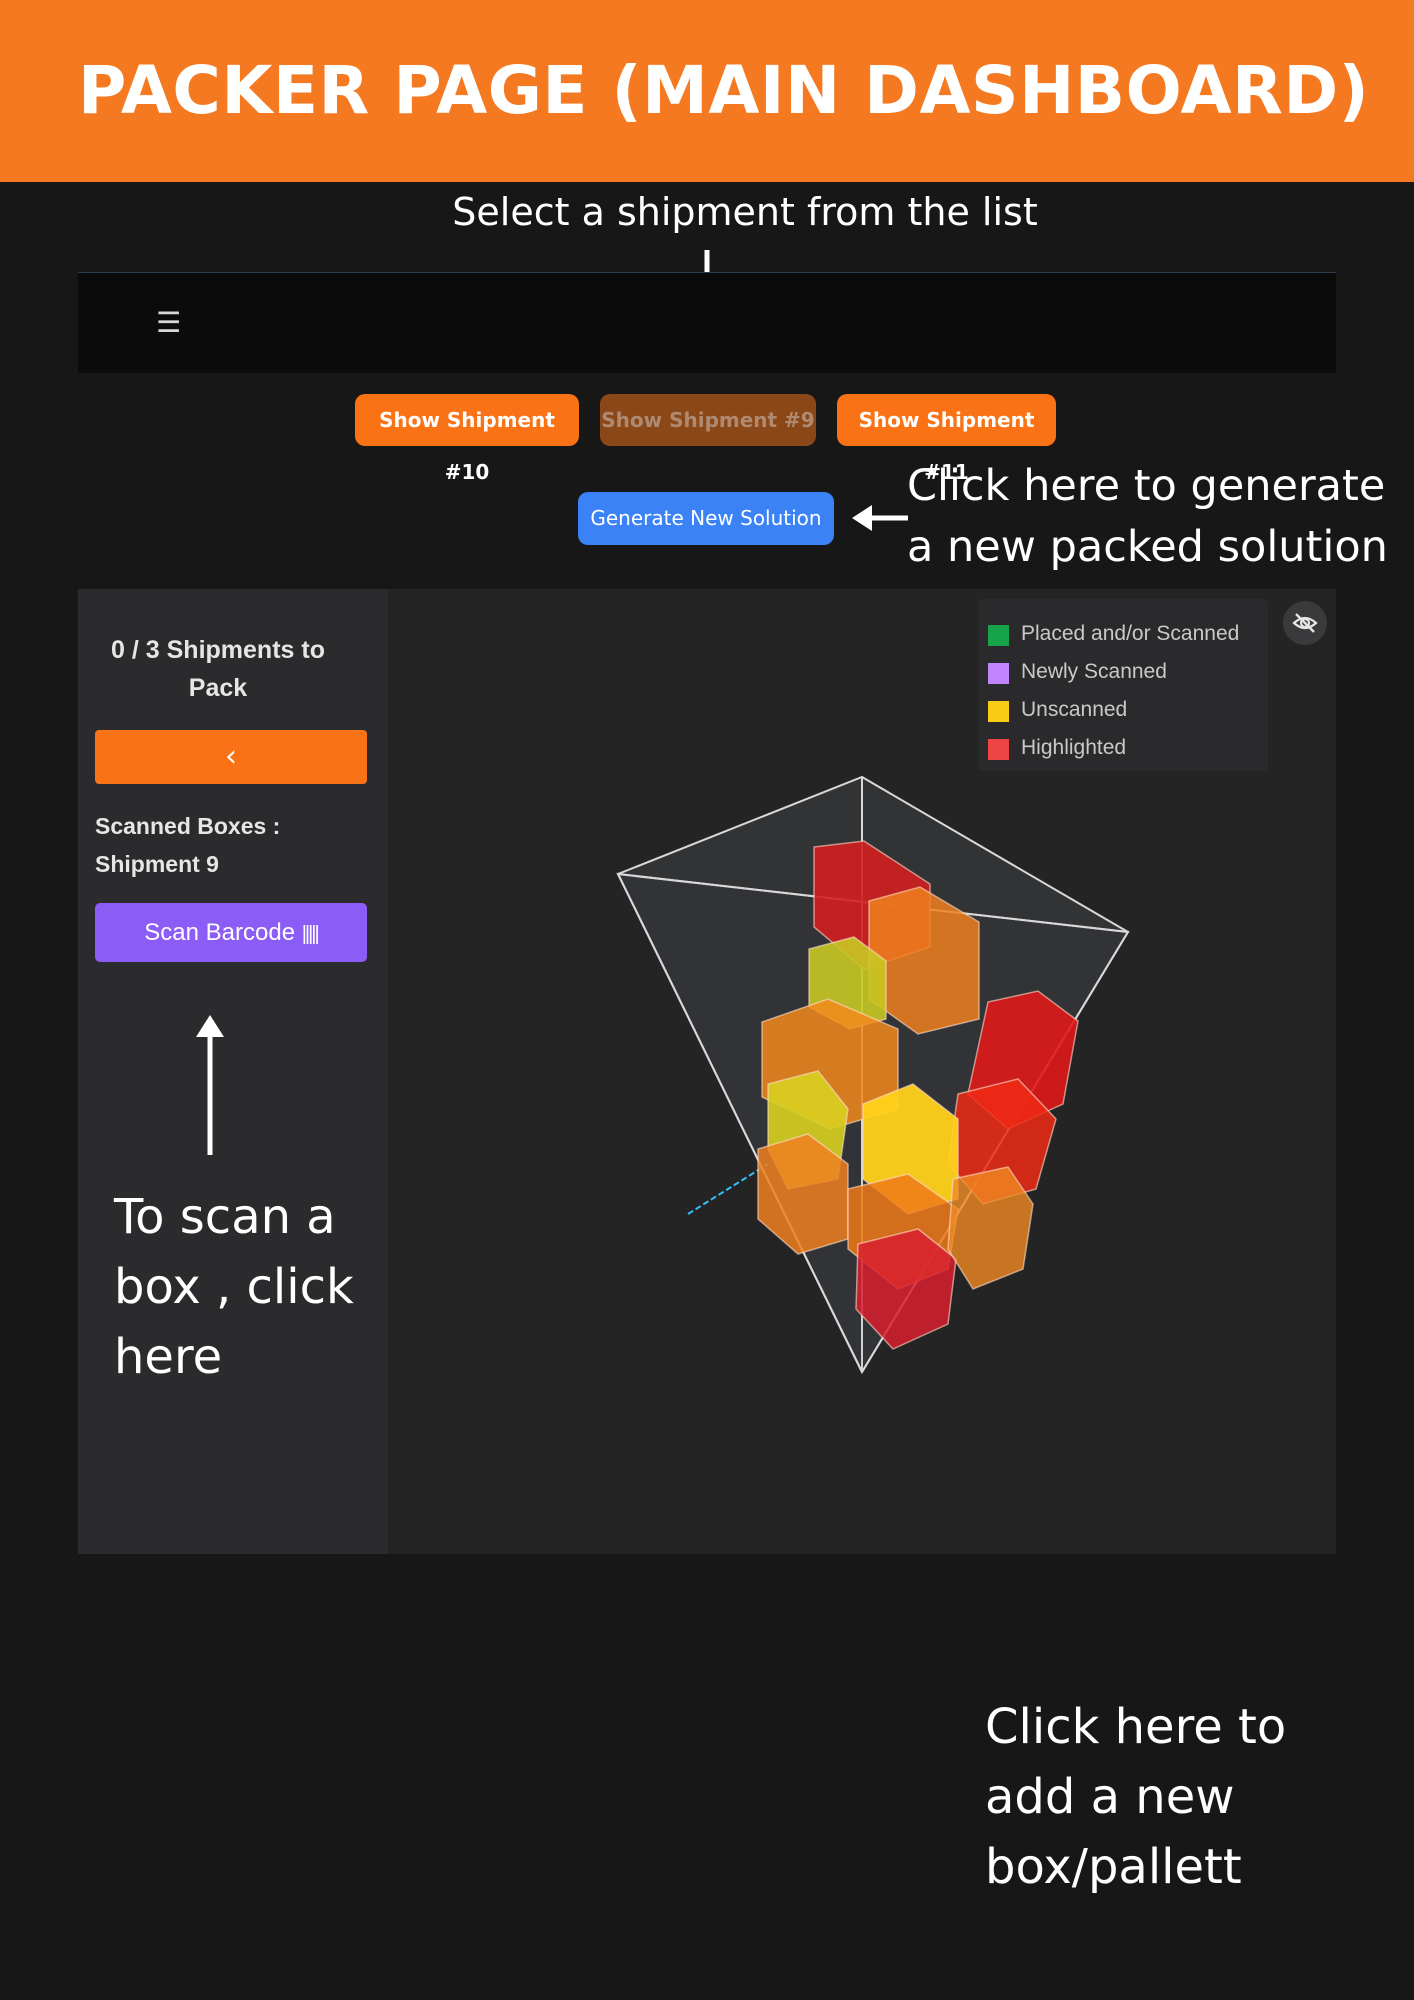 The width and height of the screenshot is (1414, 2000). What do you see at coordinates (707, 322) in the screenshot?
I see `top-navbar: ☰` at bounding box center [707, 322].